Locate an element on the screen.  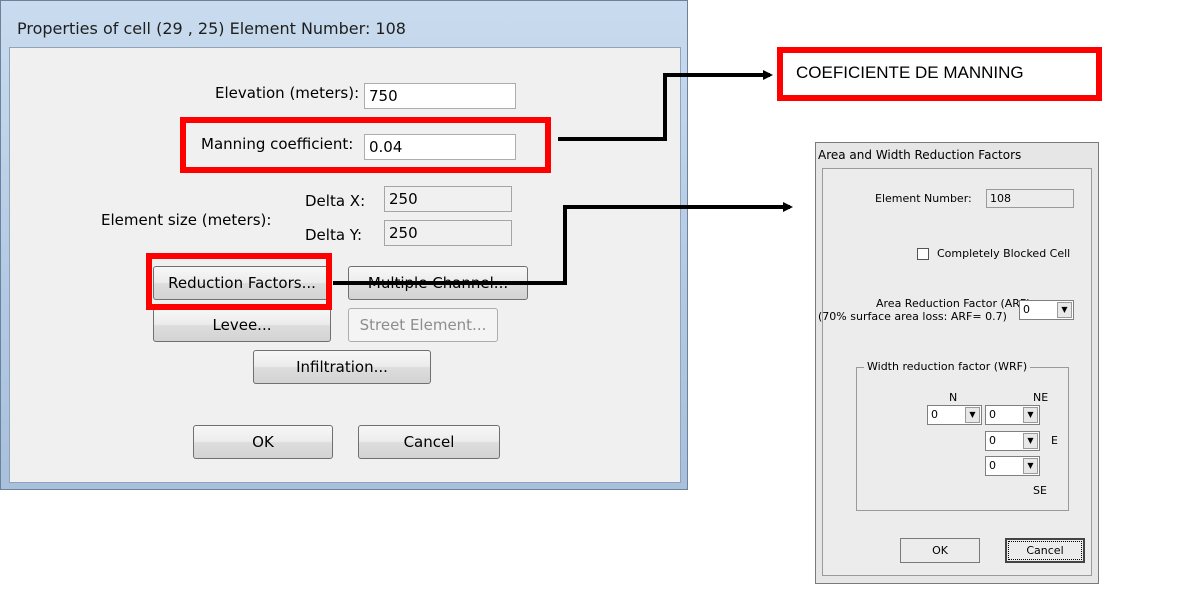
wrf-e-value: 0 is located at coordinates (992, 440).